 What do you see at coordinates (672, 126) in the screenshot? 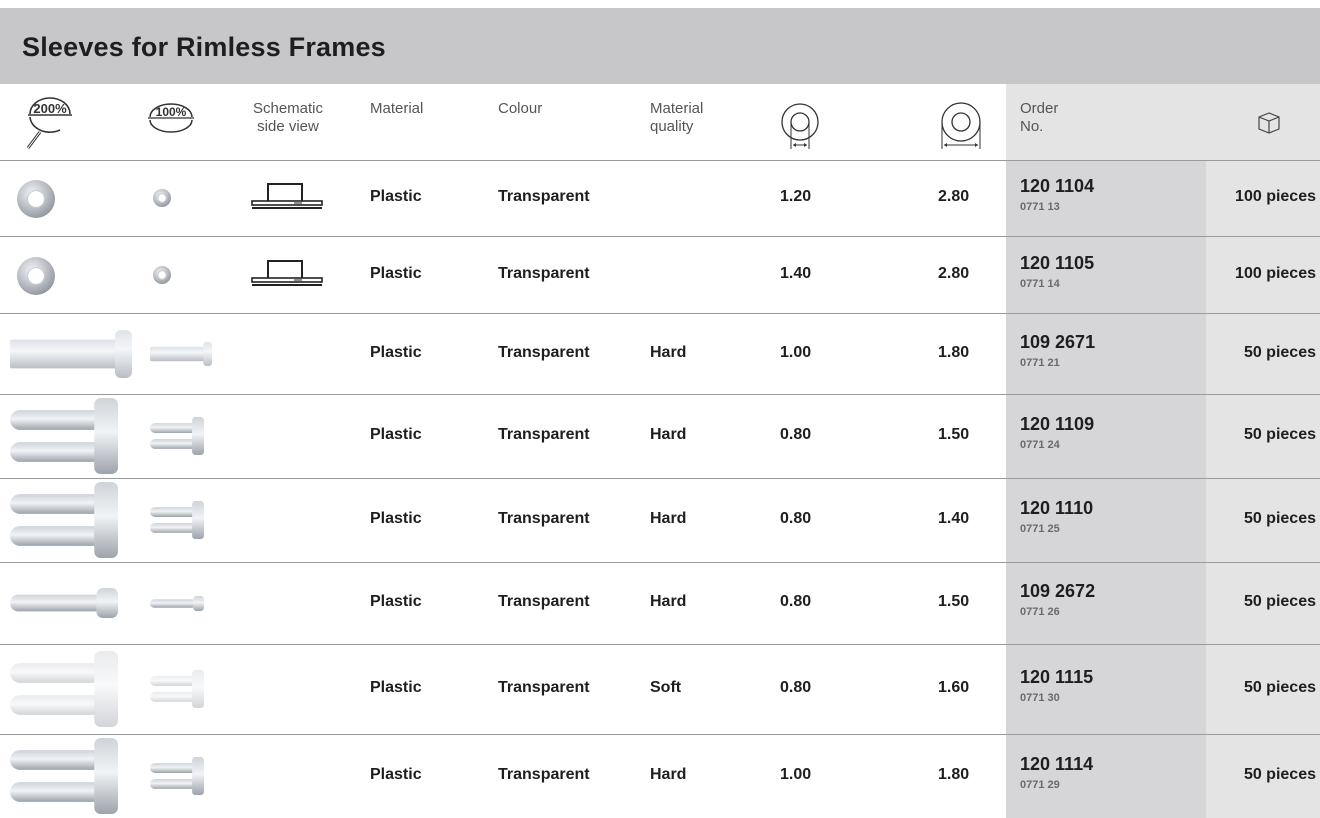
I see `header-quality-line2: quality` at bounding box center [672, 126].